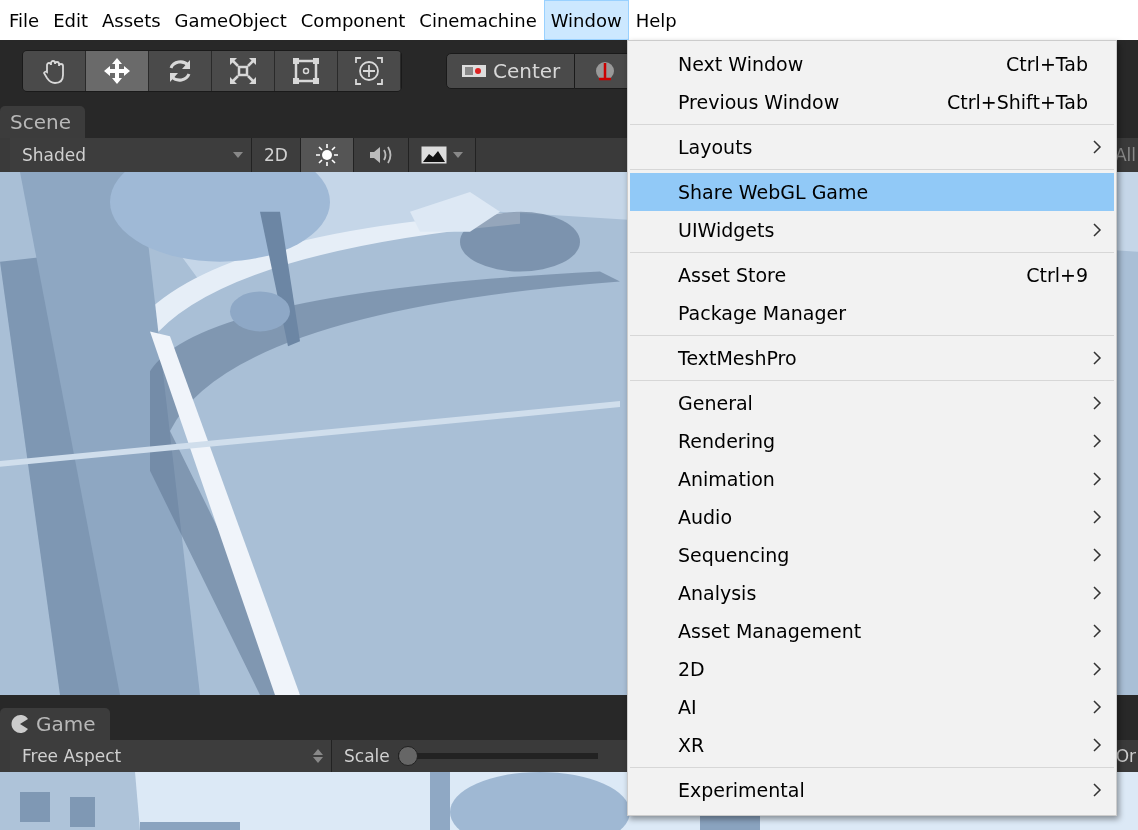 This screenshot has height=830, width=1138. What do you see at coordinates (872, 230) in the screenshot?
I see `menu-item: UIWidgets` at bounding box center [872, 230].